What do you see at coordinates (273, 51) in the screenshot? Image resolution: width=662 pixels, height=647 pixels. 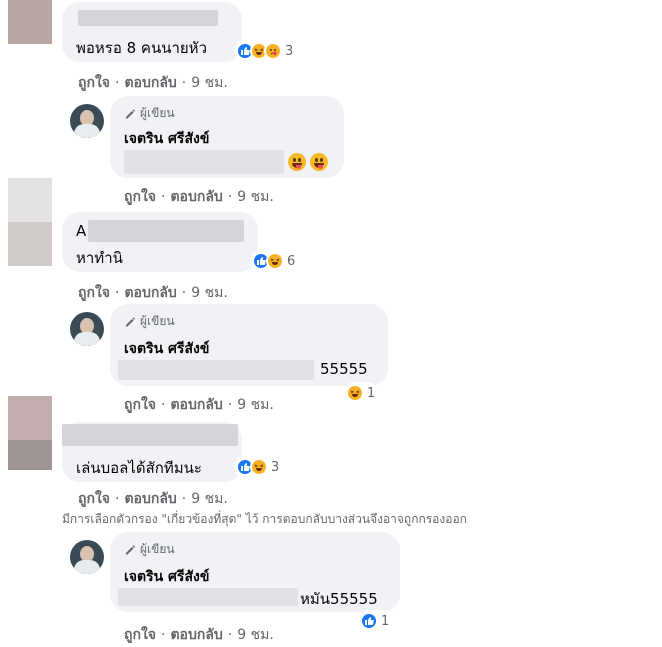 I see `care-icon` at bounding box center [273, 51].